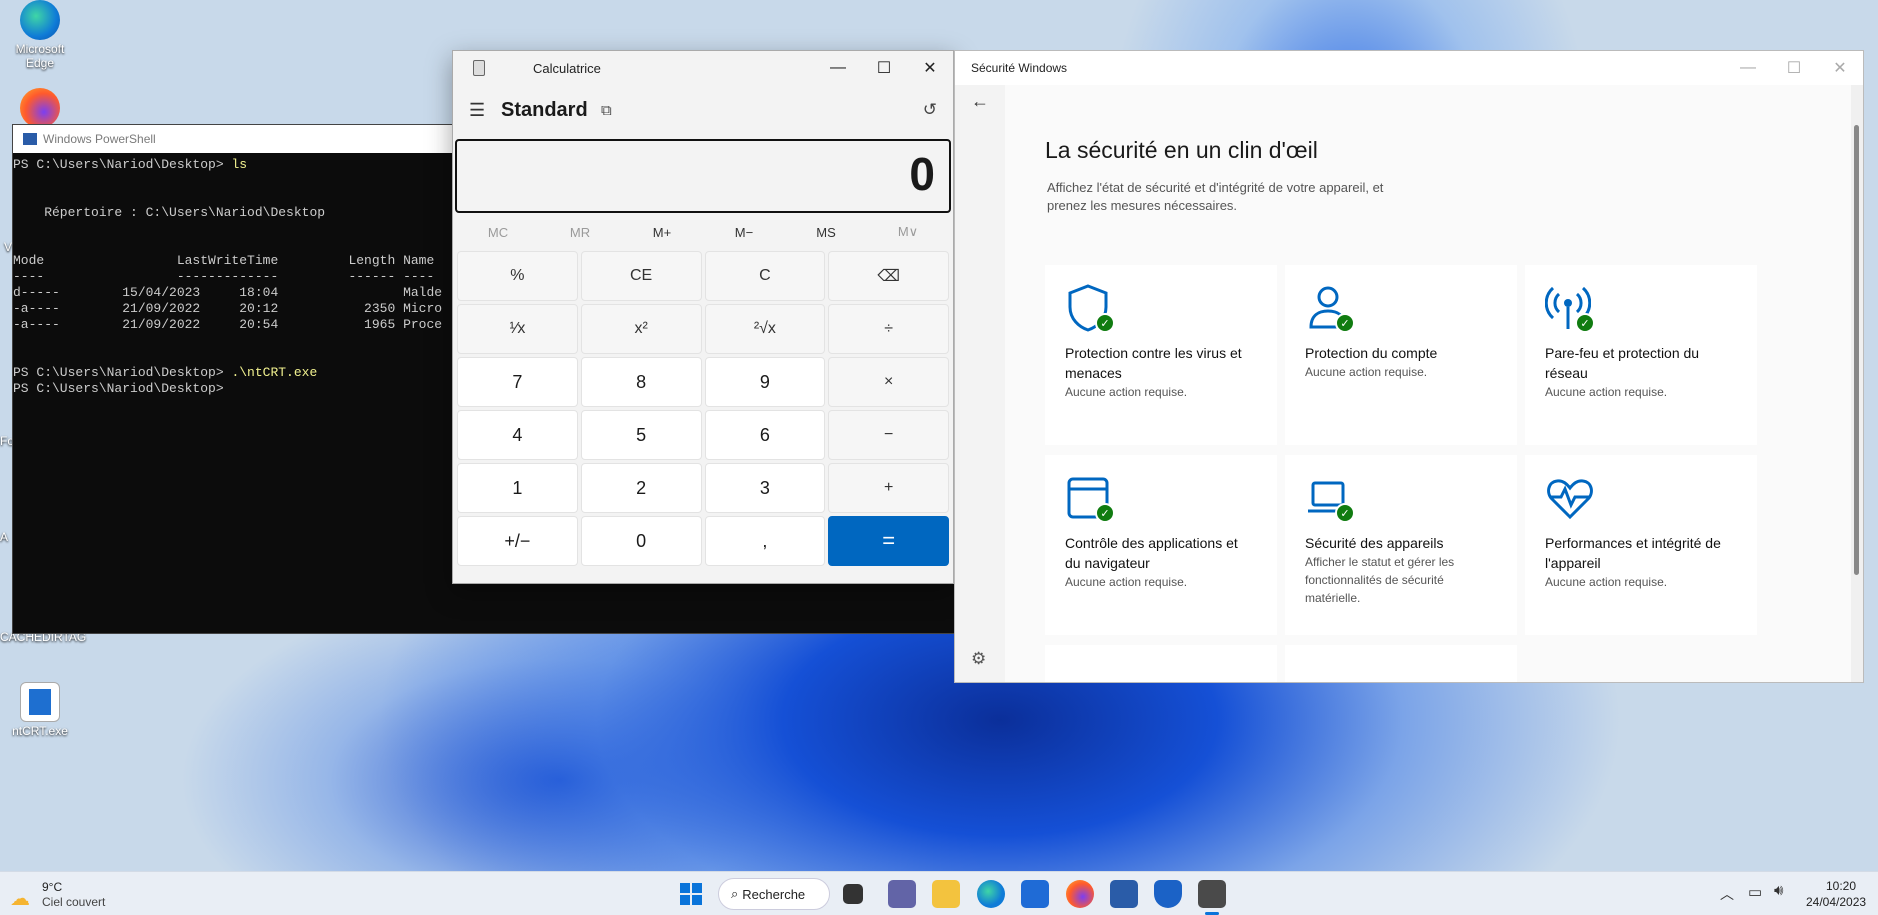  What do you see at coordinates (1181, 150) in the screenshot?
I see `page-title: La sécurité en un clin d'œil` at bounding box center [1181, 150].